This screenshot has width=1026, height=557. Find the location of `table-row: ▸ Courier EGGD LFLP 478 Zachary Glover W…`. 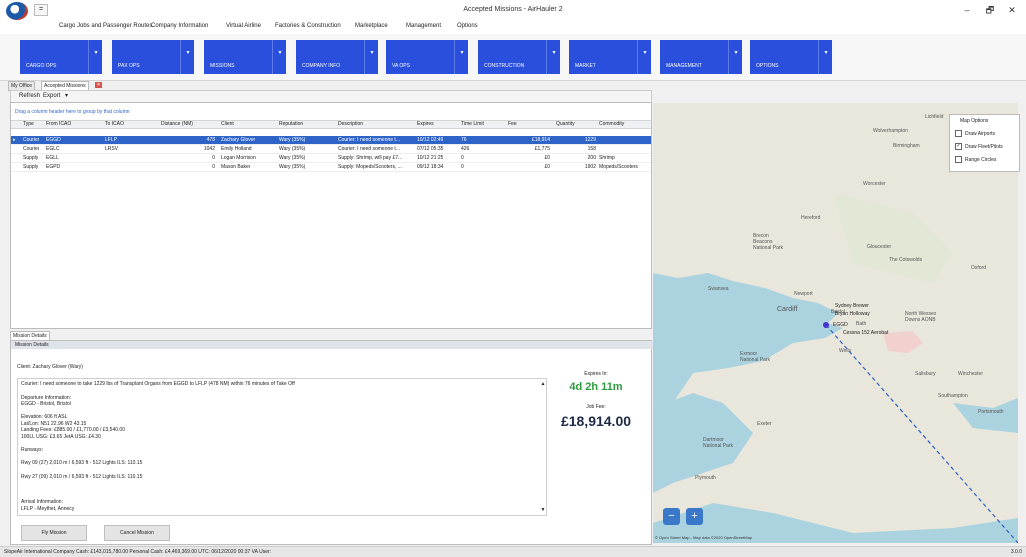

table-row: ▸ Courier EGGD LFLP 478 Zachary Glover W… is located at coordinates (331, 140).